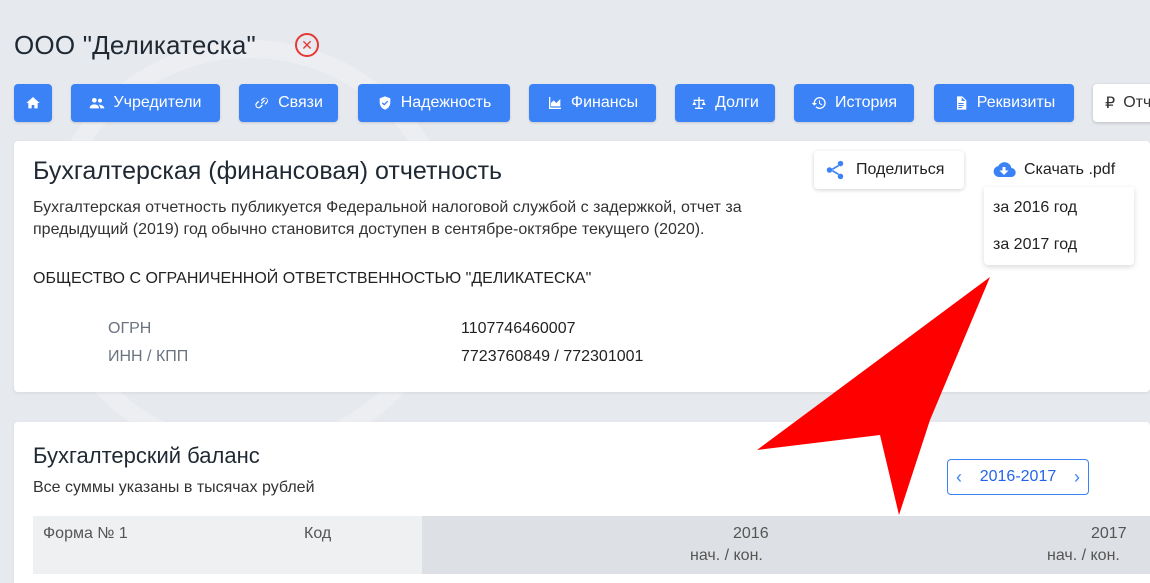  What do you see at coordinates (961, 103) in the screenshot?
I see `document-icon` at bounding box center [961, 103].